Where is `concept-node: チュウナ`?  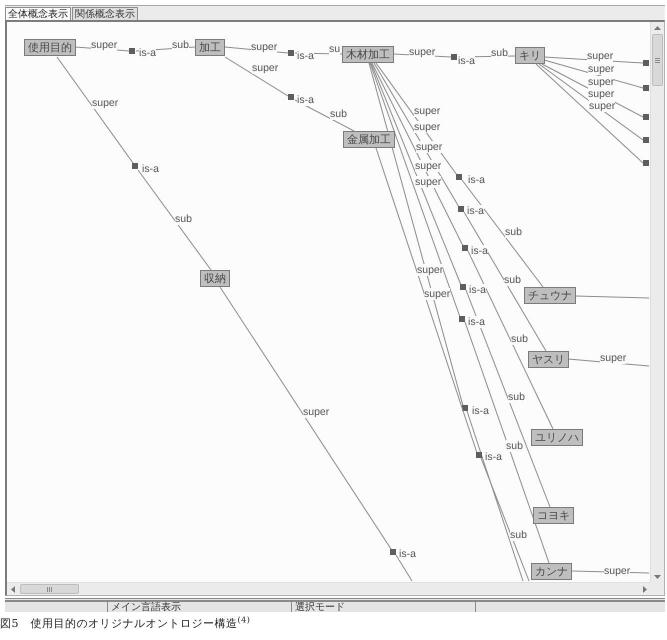 concept-node: チュウナ is located at coordinates (550, 295).